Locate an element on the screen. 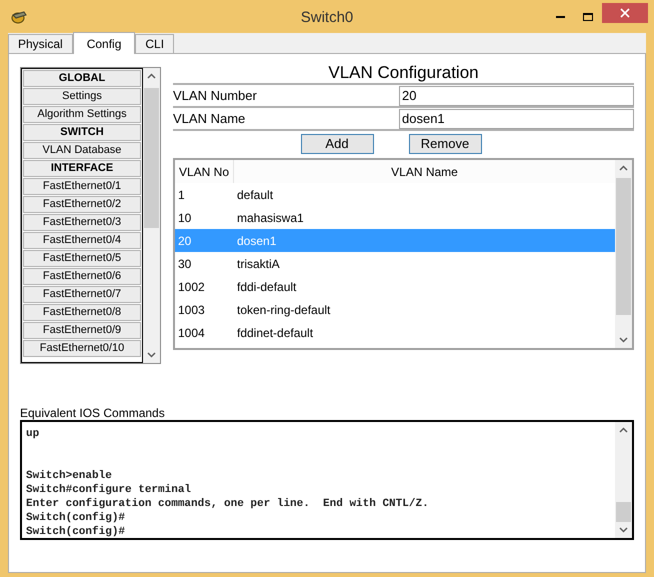 This screenshot has width=654, height=577. sidebar-item: FastEthernet0/10 is located at coordinates (82, 348).